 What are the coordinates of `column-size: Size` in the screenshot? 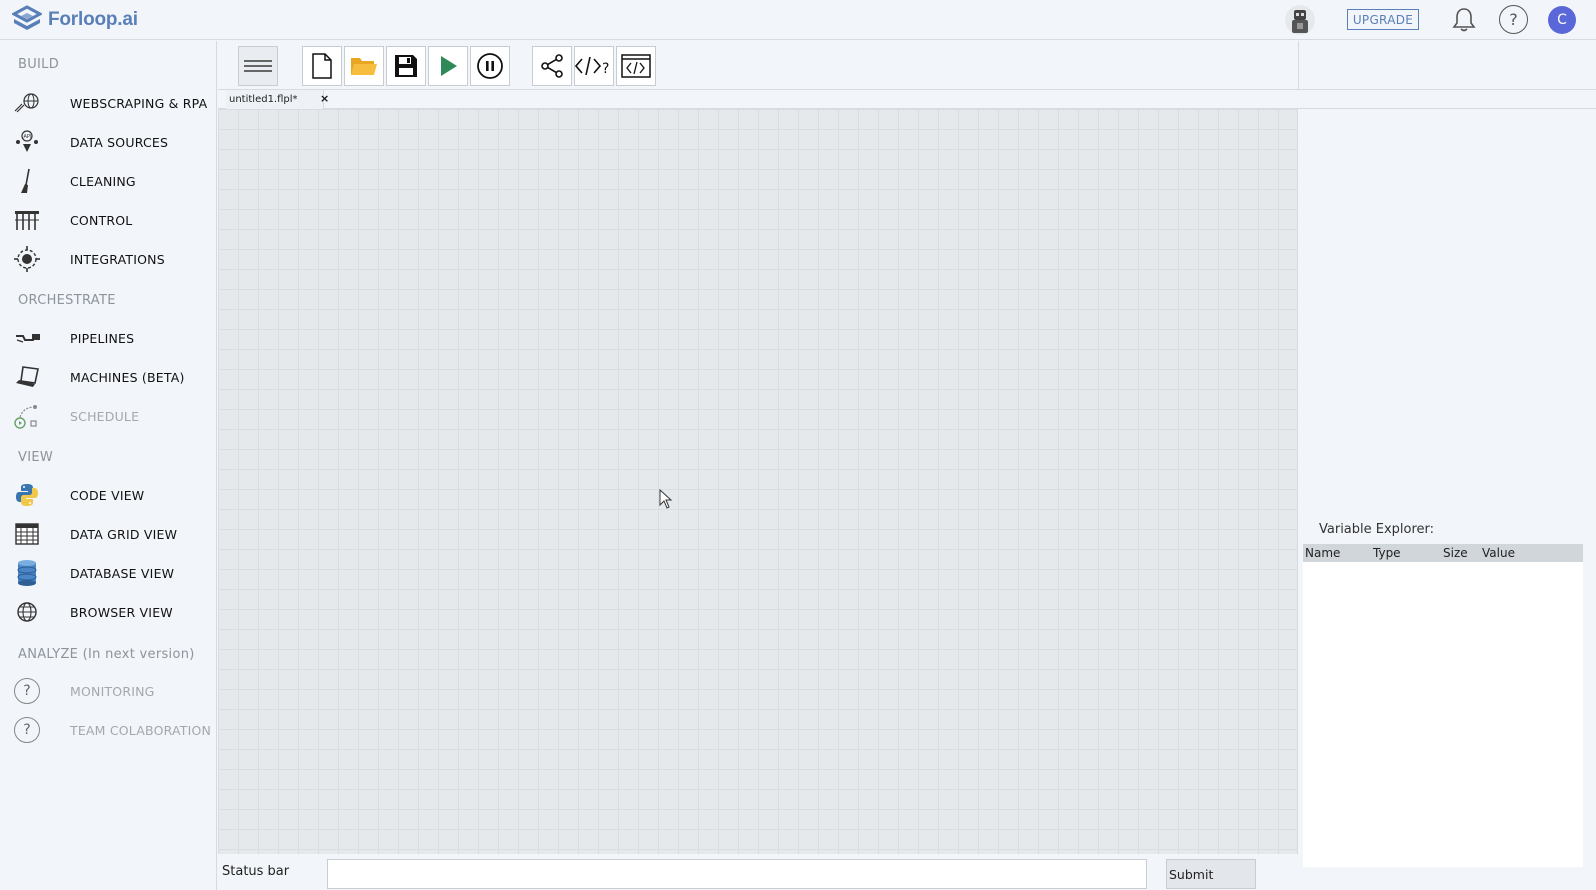 It's located at (1455, 553).